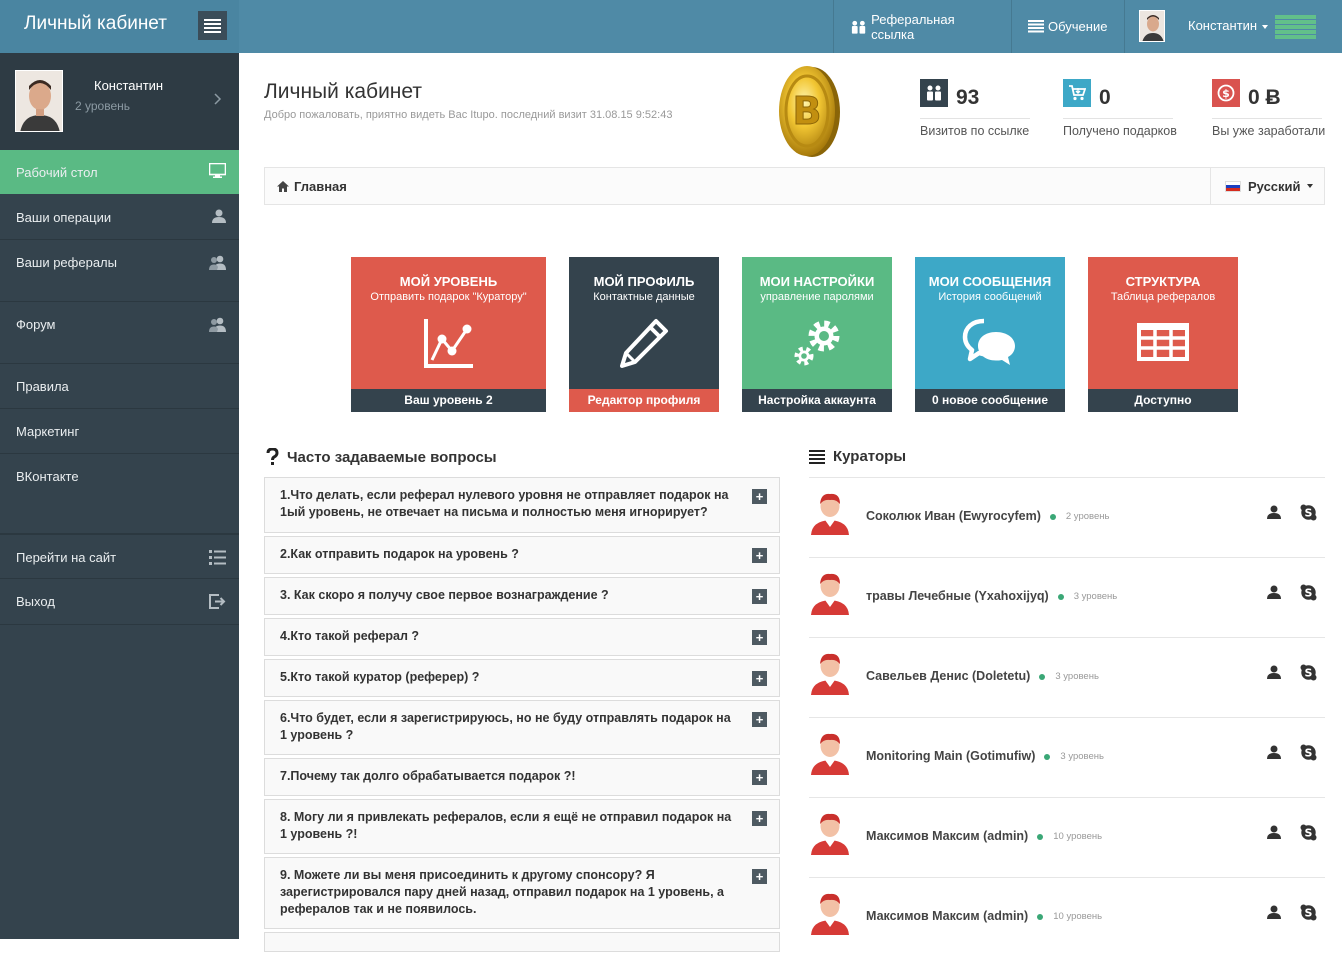  Describe the element at coordinates (1078, 26) in the screenshot. I see `nav-training-label: Обучение` at that location.